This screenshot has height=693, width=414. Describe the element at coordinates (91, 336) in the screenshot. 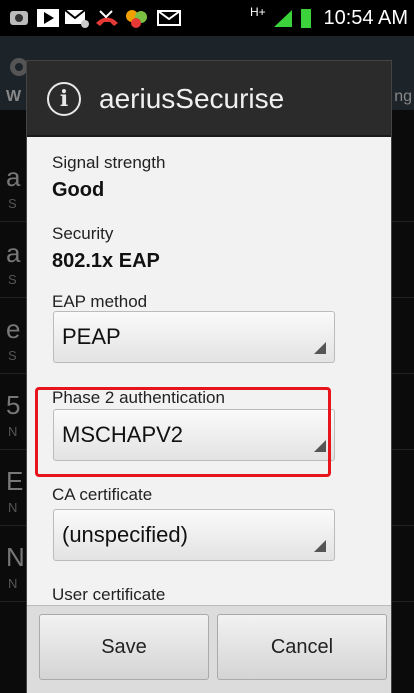

I see `eap-method-value: PEAP` at that location.